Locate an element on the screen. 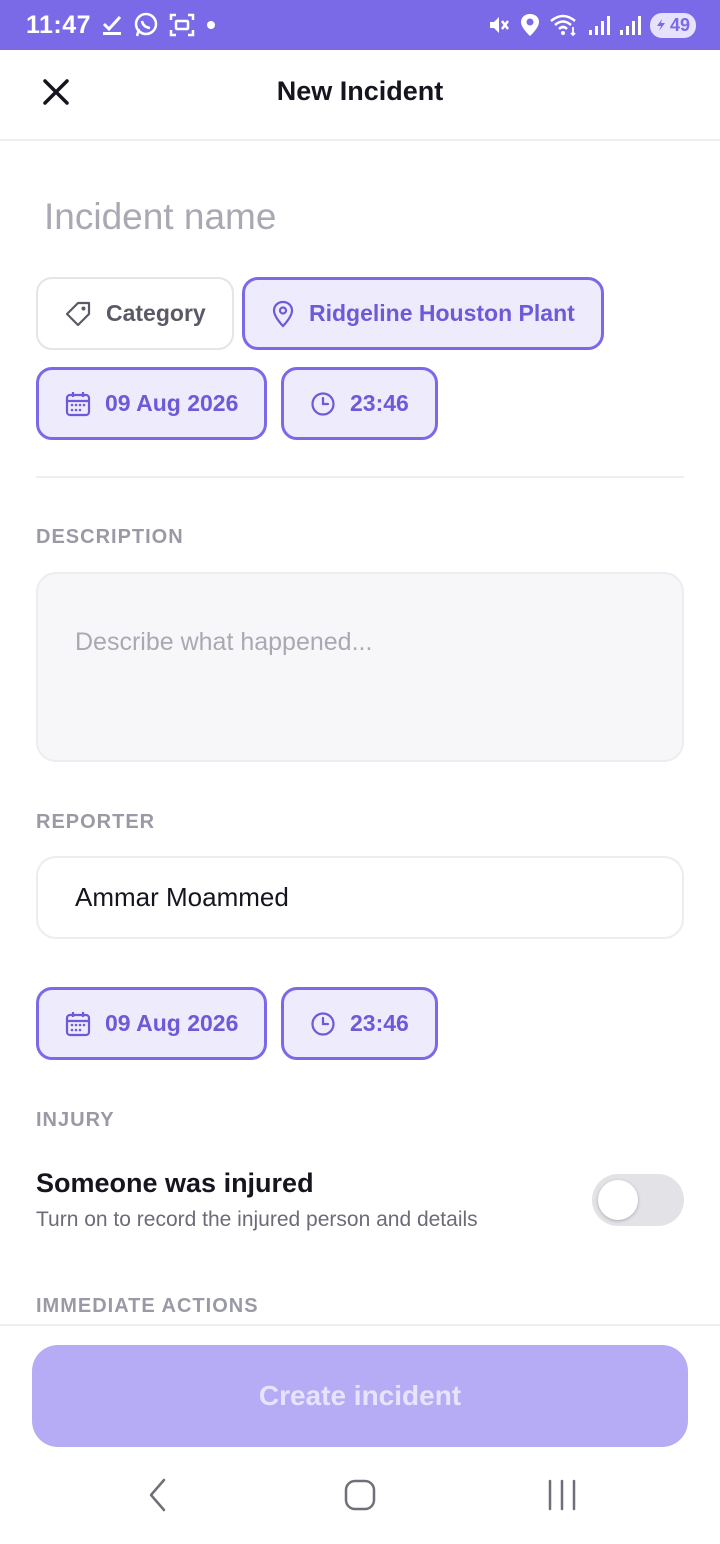  status-bar: 11:47 49 is located at coordinates (360, 25).